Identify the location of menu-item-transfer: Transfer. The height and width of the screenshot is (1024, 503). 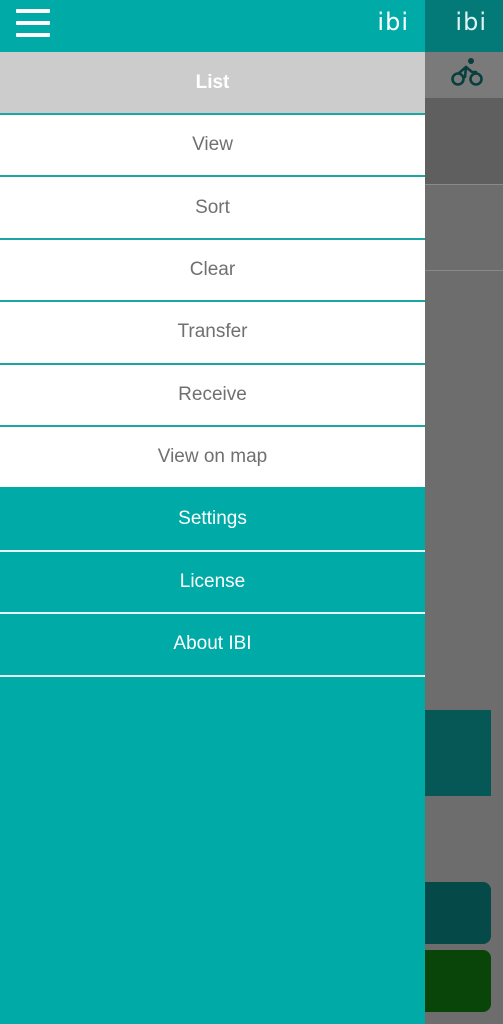
(212, 331).